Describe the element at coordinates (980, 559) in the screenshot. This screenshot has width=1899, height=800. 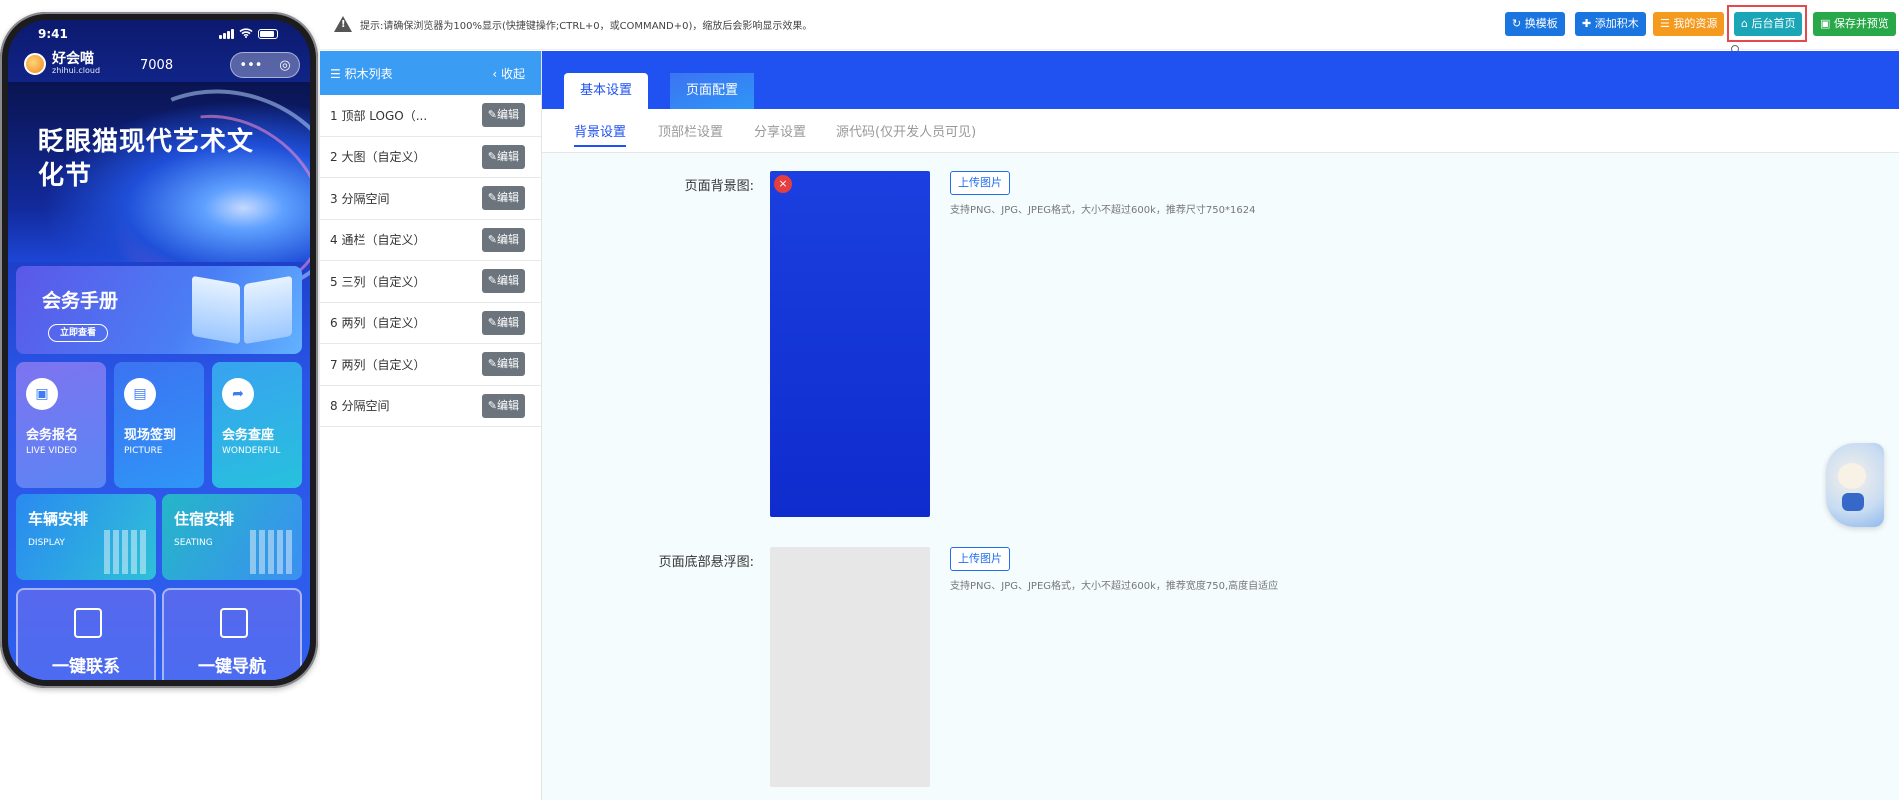
I see `upload-footer-button: 上传图片` at that location.